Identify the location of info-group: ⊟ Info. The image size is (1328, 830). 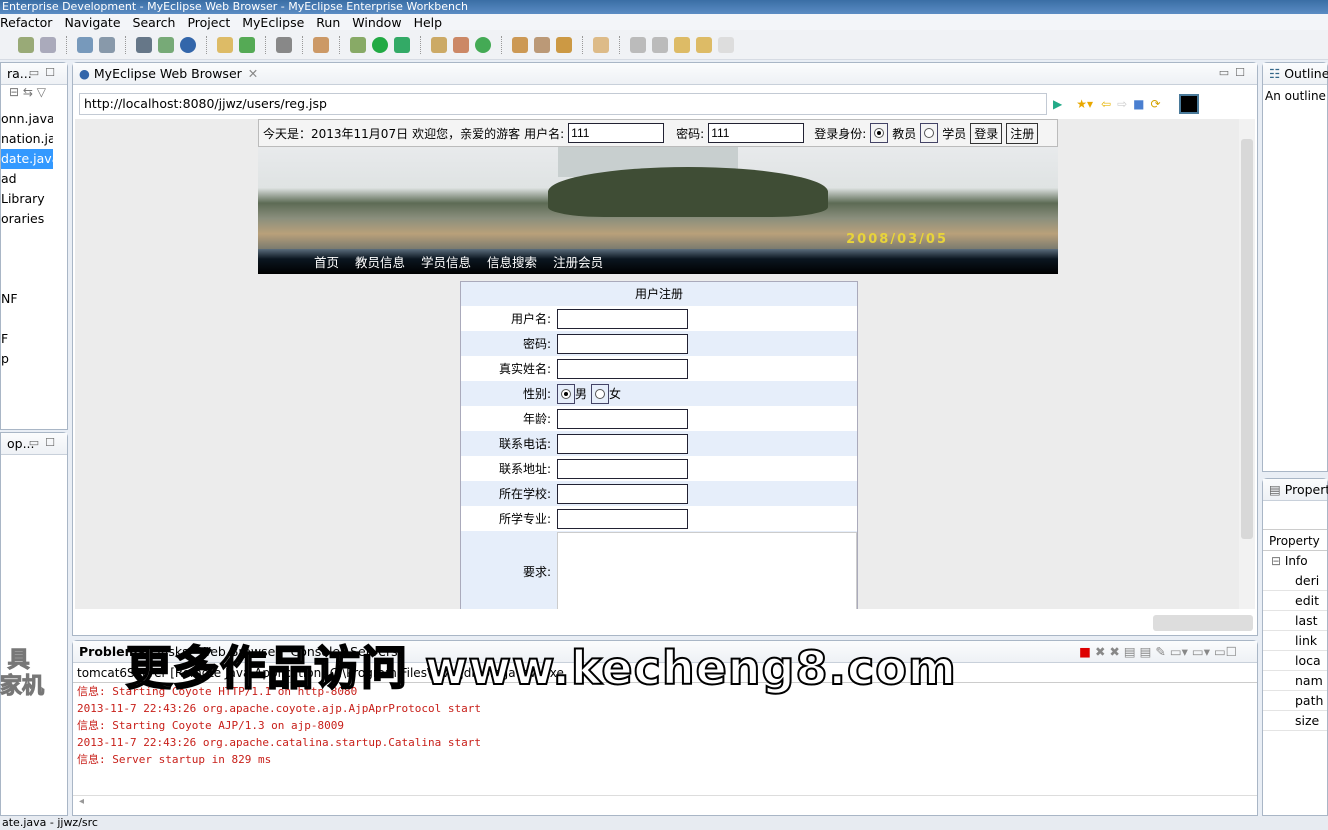
(1295, 561).